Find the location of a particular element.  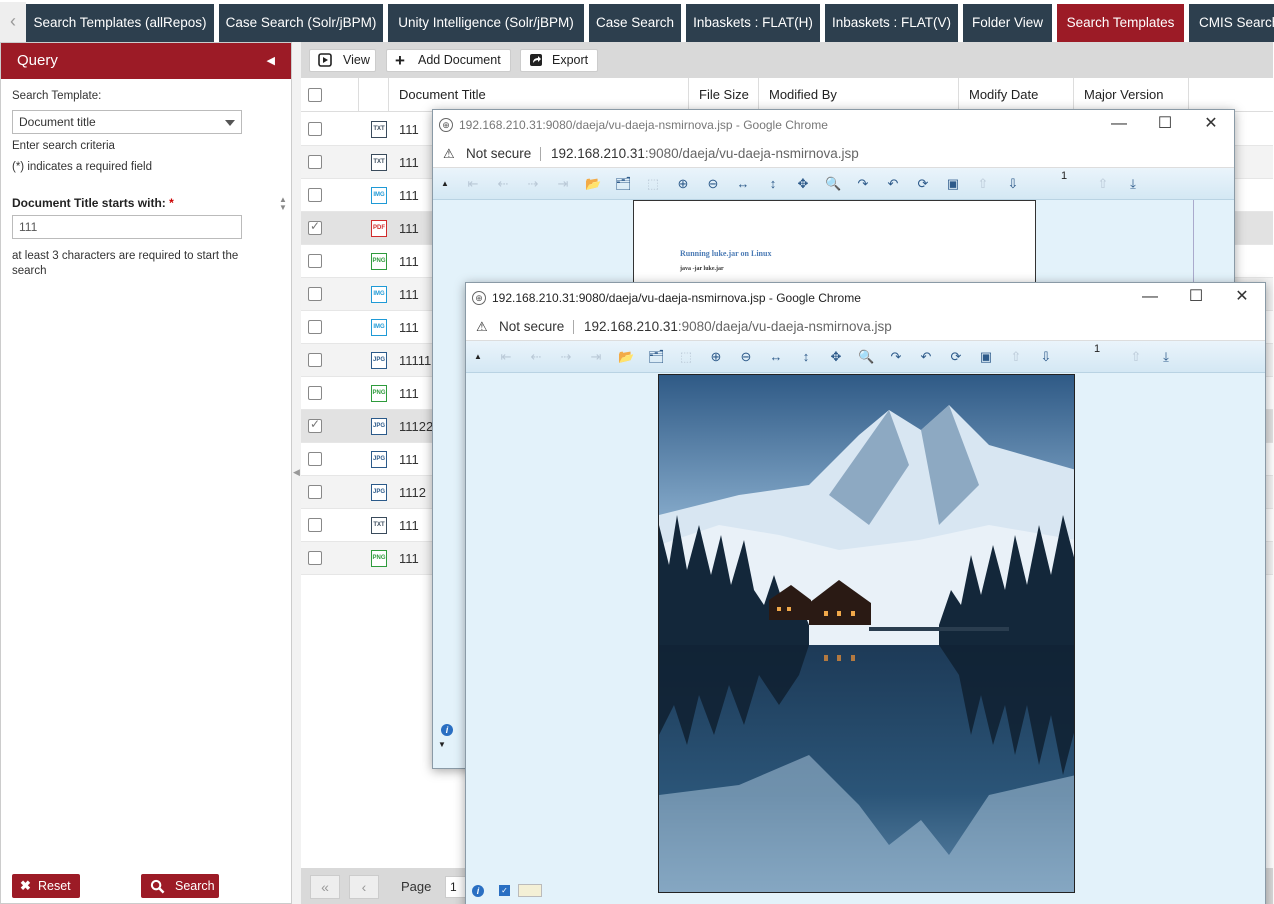

scroll-down-icon: ▼ is located at coordinates (442, 744).